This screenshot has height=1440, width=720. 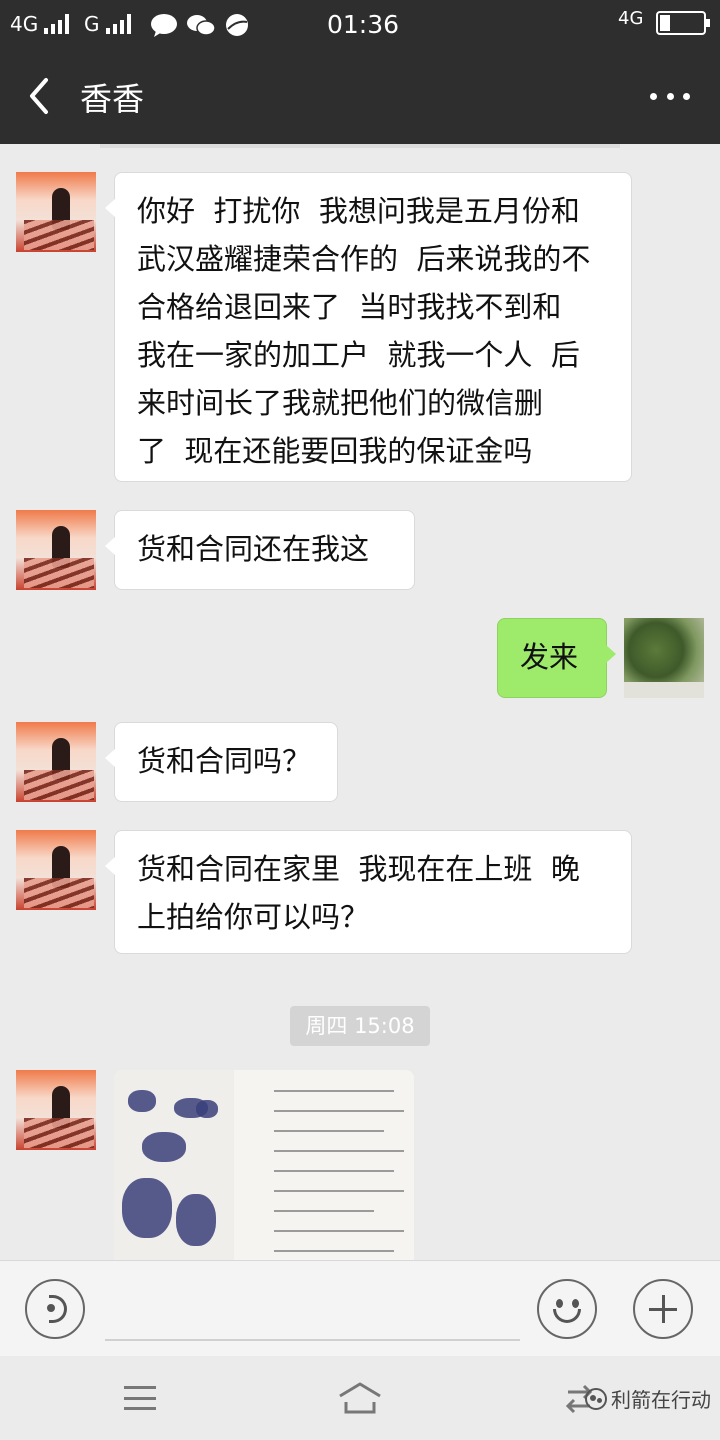 What do you see at coordinates (567, 1309) in the screenshot?
I see `emoji-icon` at bounding box center [567, 1309].